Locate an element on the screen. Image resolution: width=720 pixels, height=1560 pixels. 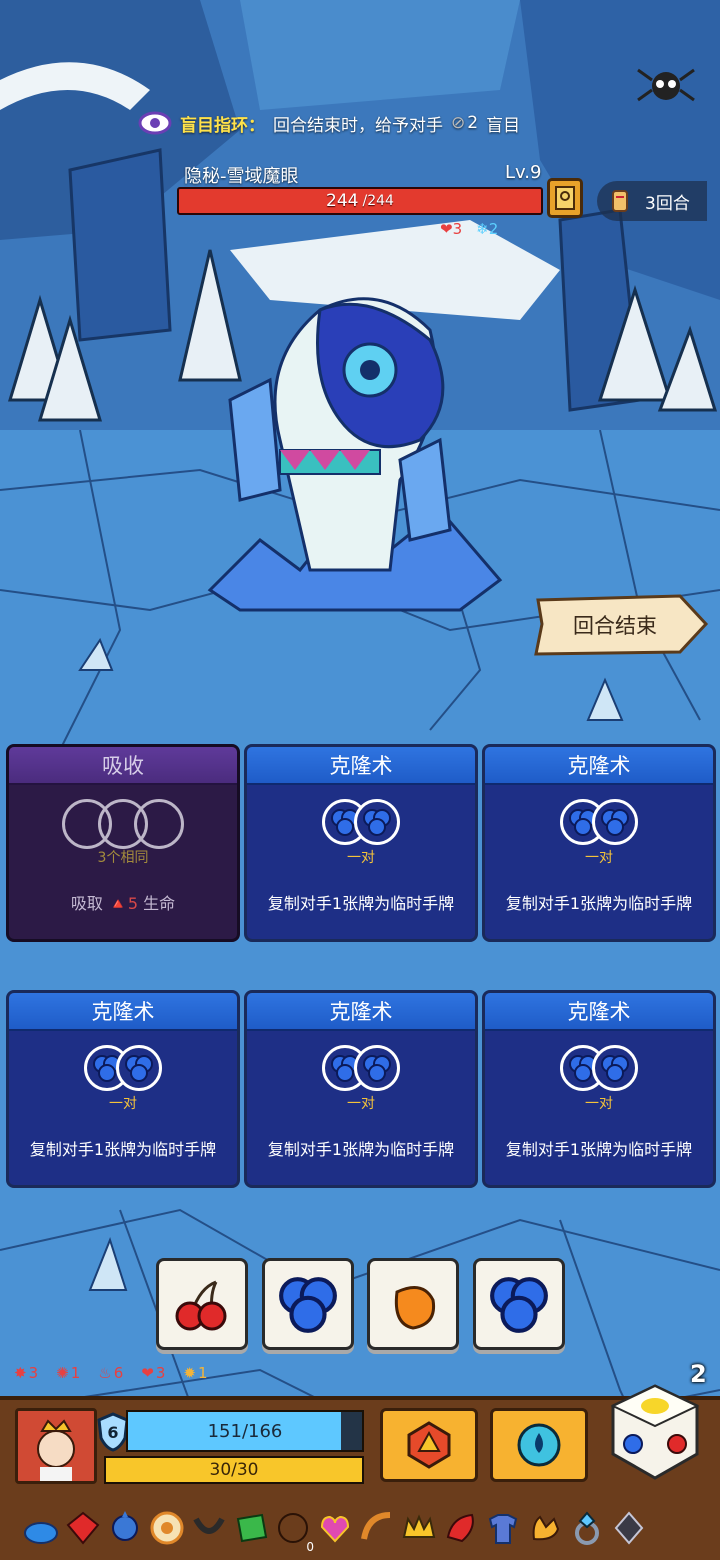
enemy-hp-text: 244 /244 is located at coordinates (360, 201).